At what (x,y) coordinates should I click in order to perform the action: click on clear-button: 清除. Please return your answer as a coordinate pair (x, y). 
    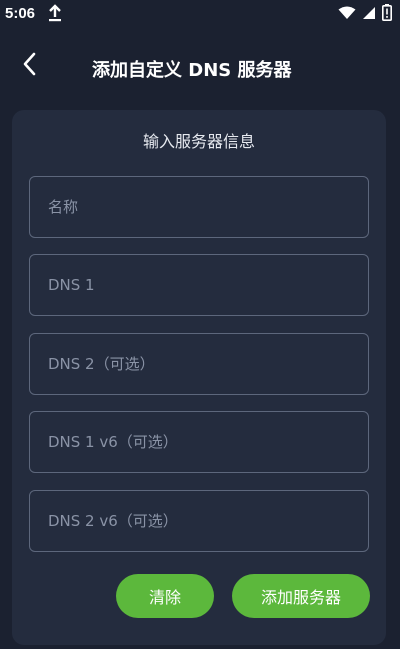
    Looking at the image, I should click on (165, 596).